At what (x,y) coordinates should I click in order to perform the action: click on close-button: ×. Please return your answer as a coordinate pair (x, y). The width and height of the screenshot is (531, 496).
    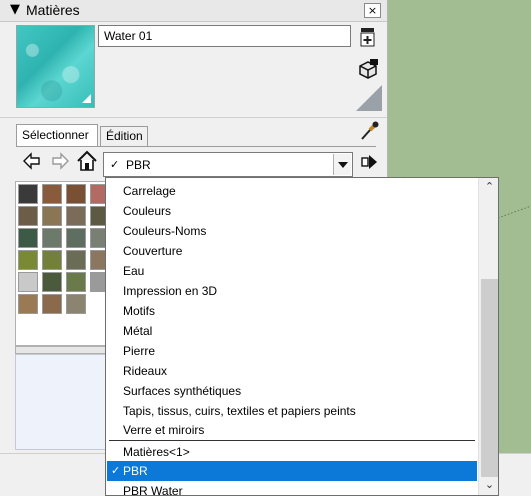
    Looking at the image, I should click on (372, 10).